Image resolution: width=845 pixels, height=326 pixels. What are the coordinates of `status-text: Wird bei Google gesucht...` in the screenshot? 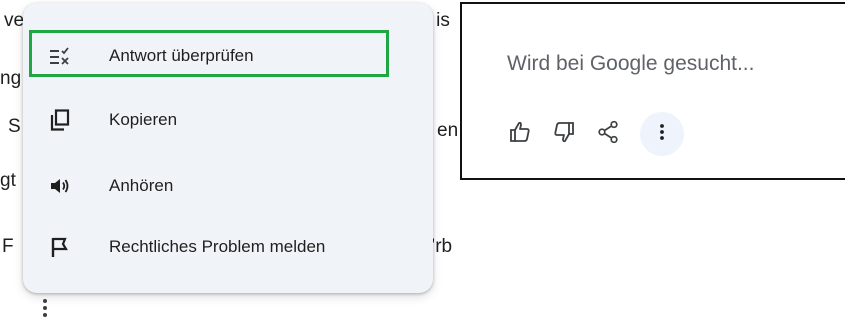 It's located at (631, 63).